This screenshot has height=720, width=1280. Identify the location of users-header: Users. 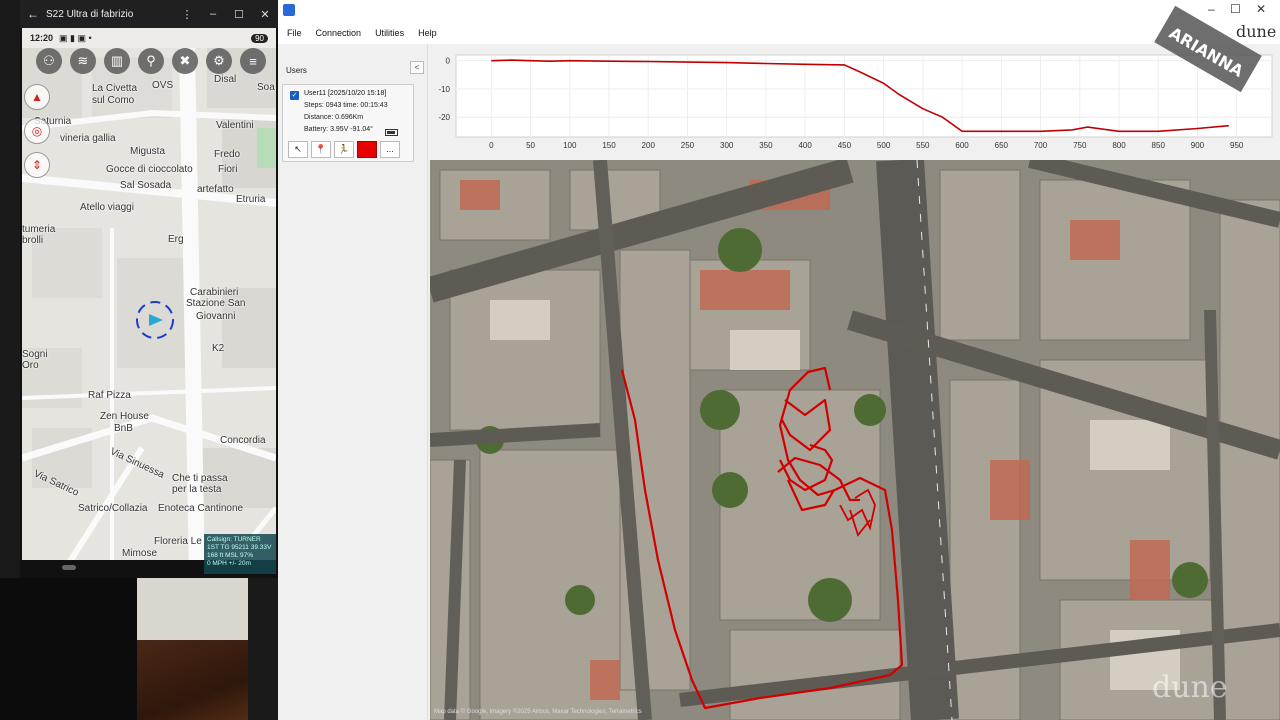
(296, 70).